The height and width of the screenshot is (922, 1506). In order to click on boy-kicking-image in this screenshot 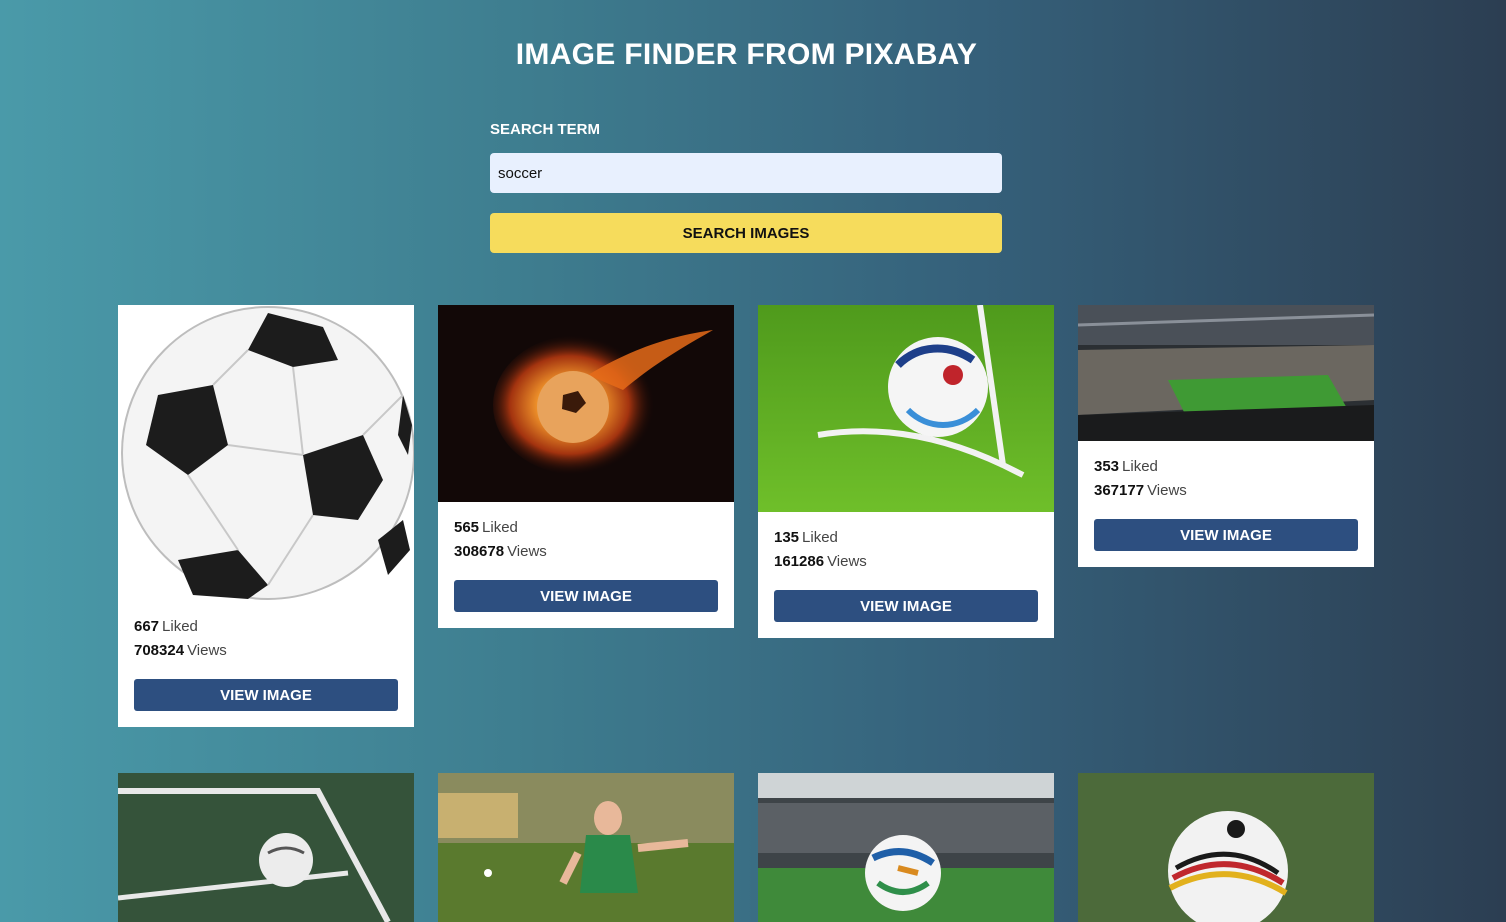, I will do `click(586, 847)`.